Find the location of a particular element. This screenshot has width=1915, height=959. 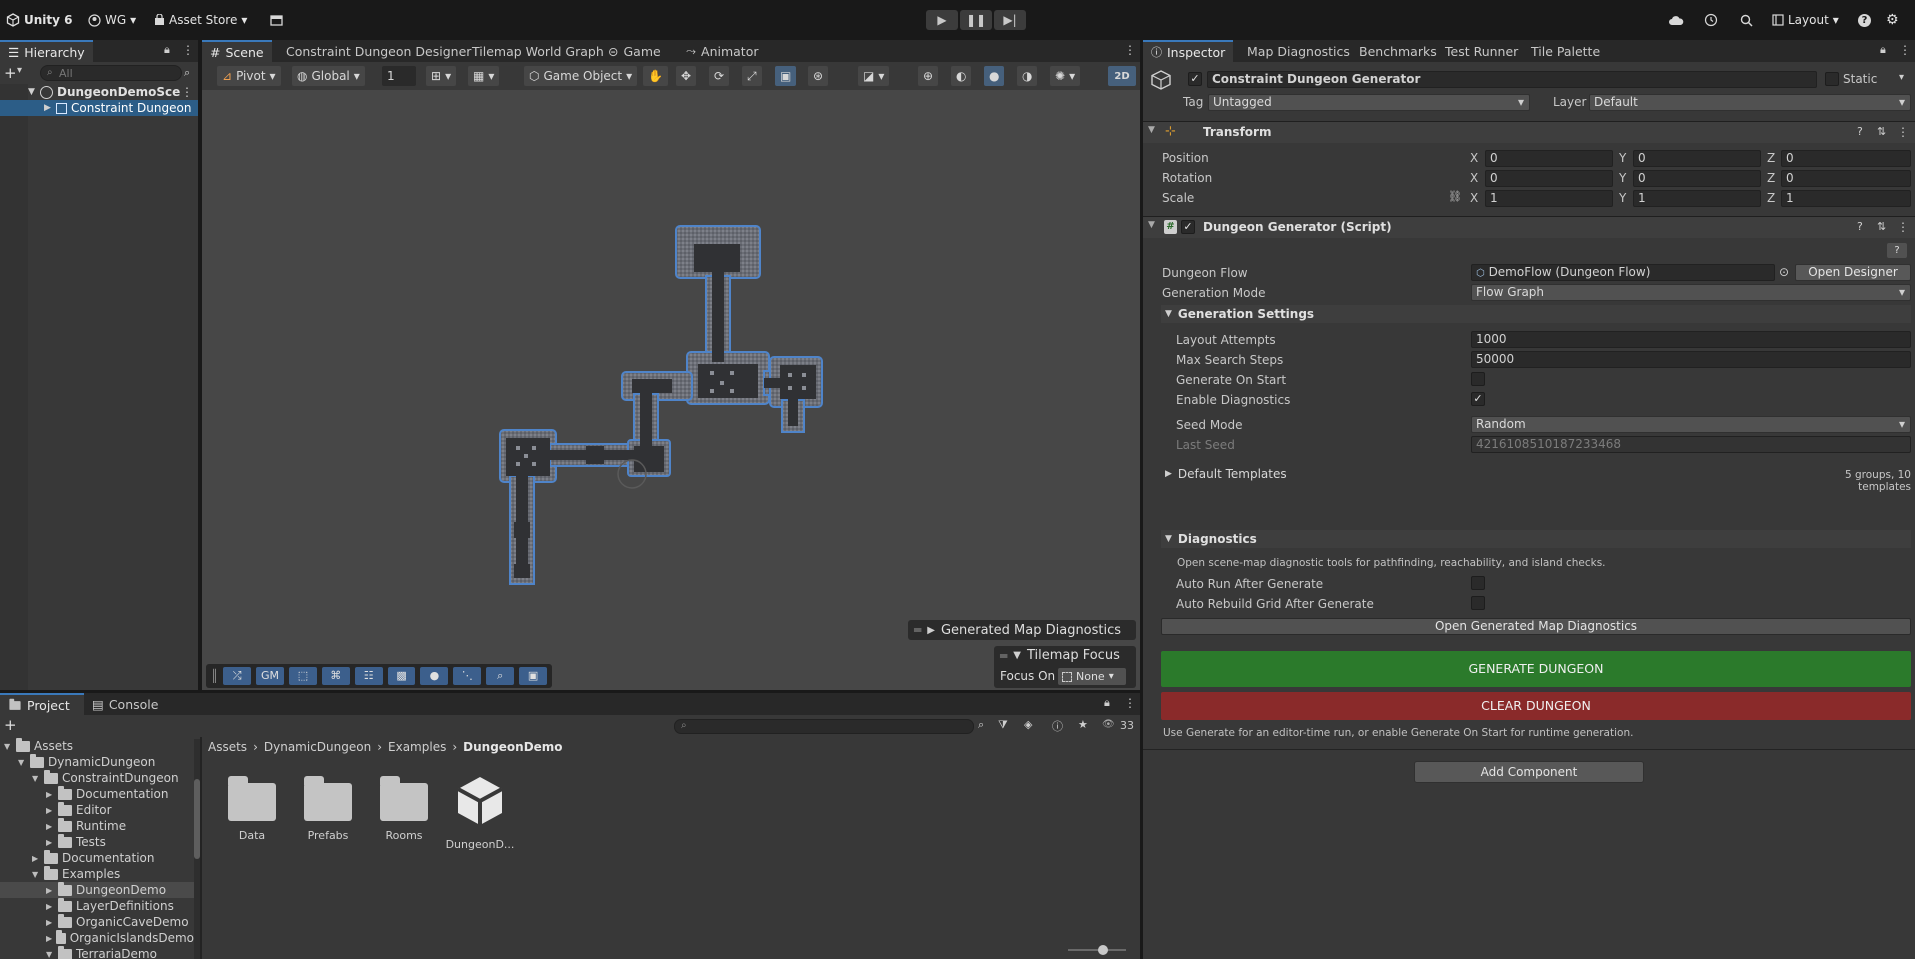

breadcrumb-item: Assets is located at coordinates (227, 747).